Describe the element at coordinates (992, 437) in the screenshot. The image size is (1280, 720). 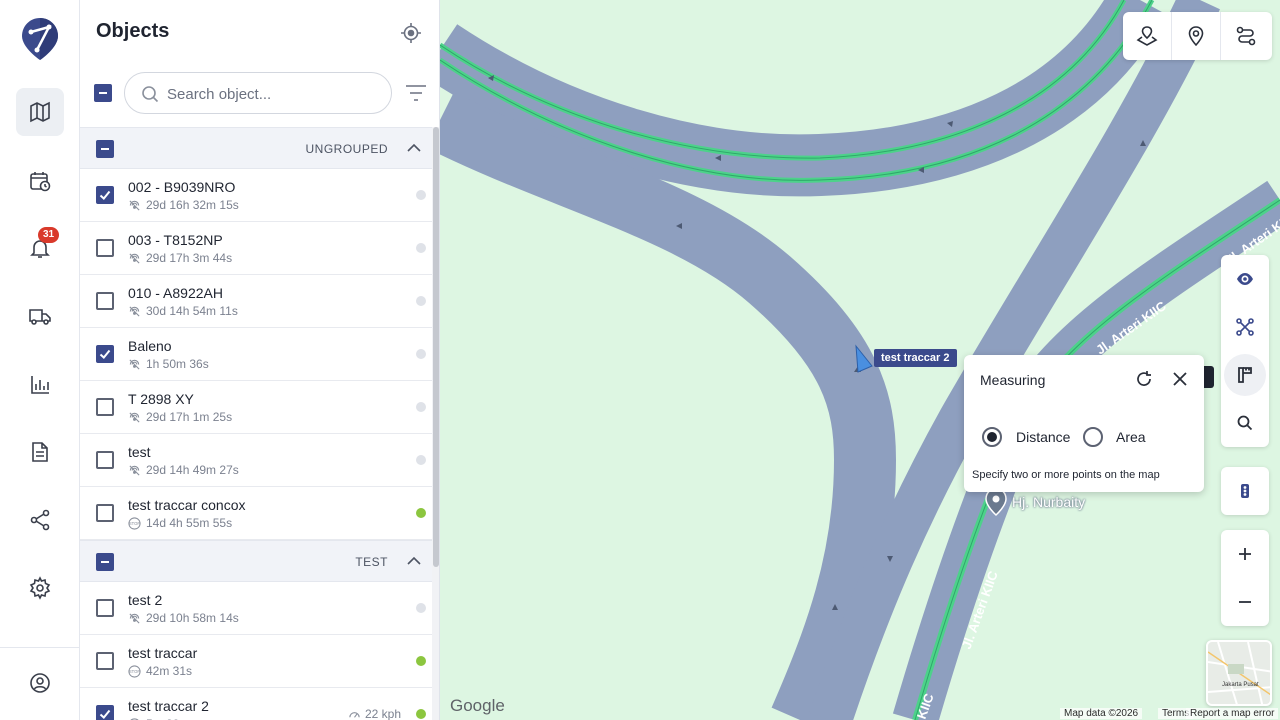
I see `distance-radio` at that location.